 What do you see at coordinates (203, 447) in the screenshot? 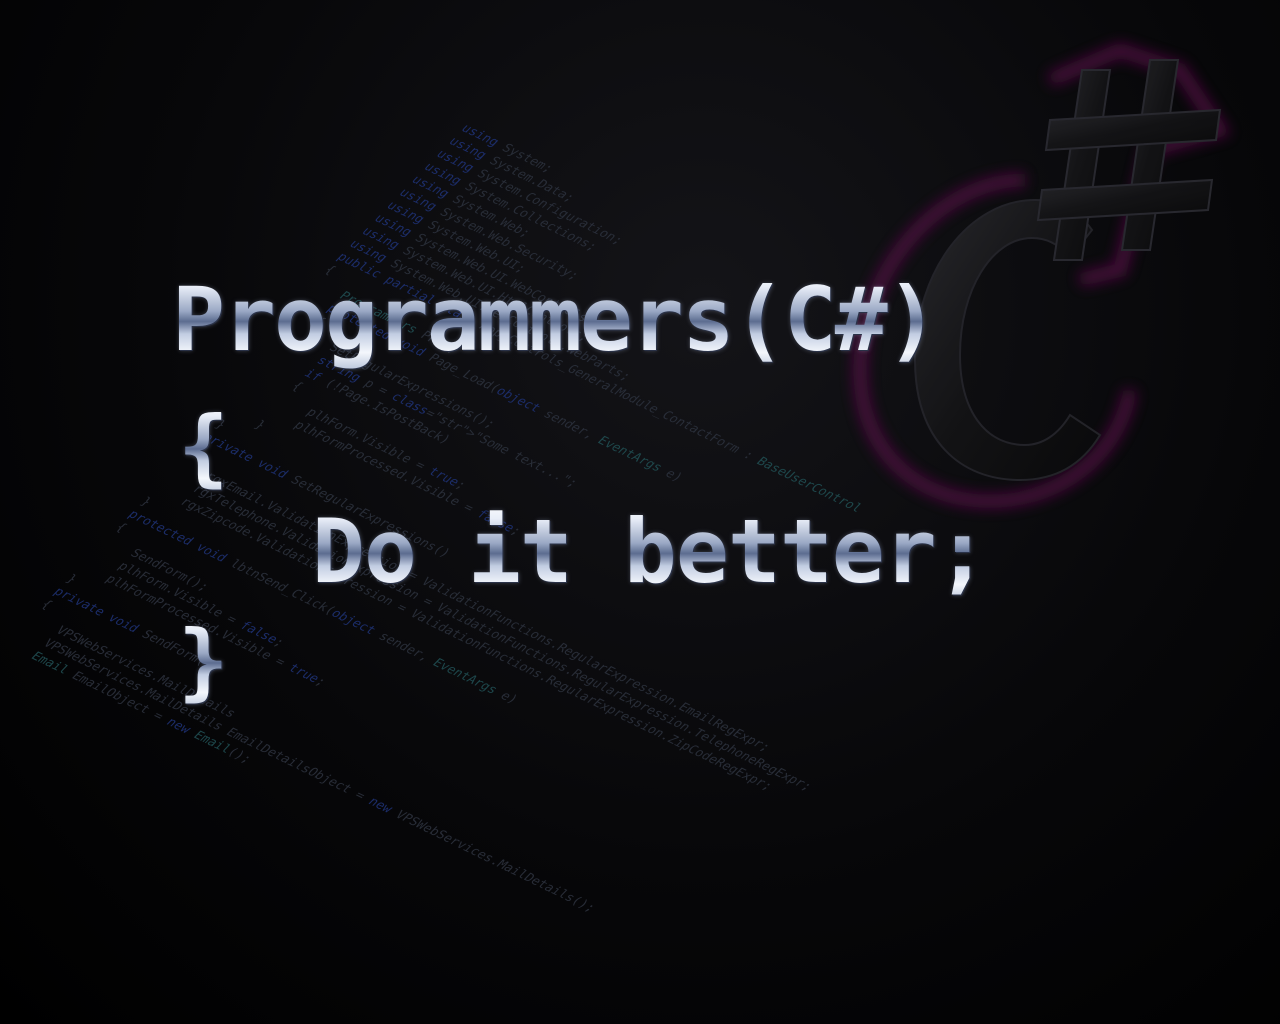
I see `open-brace: {` at bounding box center [203, 447].